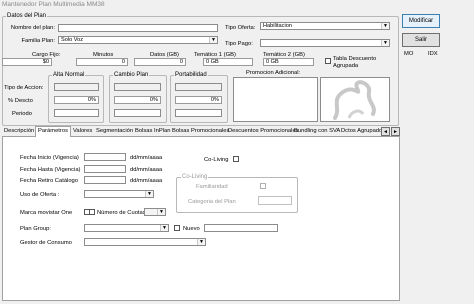  What do you see at coordinates (236, 159) in the screenshot?
I see `co-living-checkbox` at bounding box center [236, 159].